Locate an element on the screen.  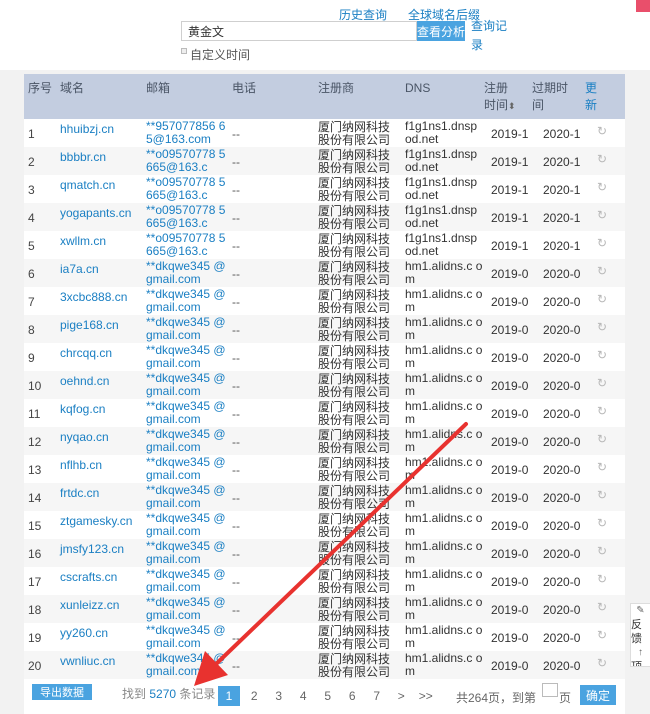
page-link: 5 is located at coordinates (328, 696).